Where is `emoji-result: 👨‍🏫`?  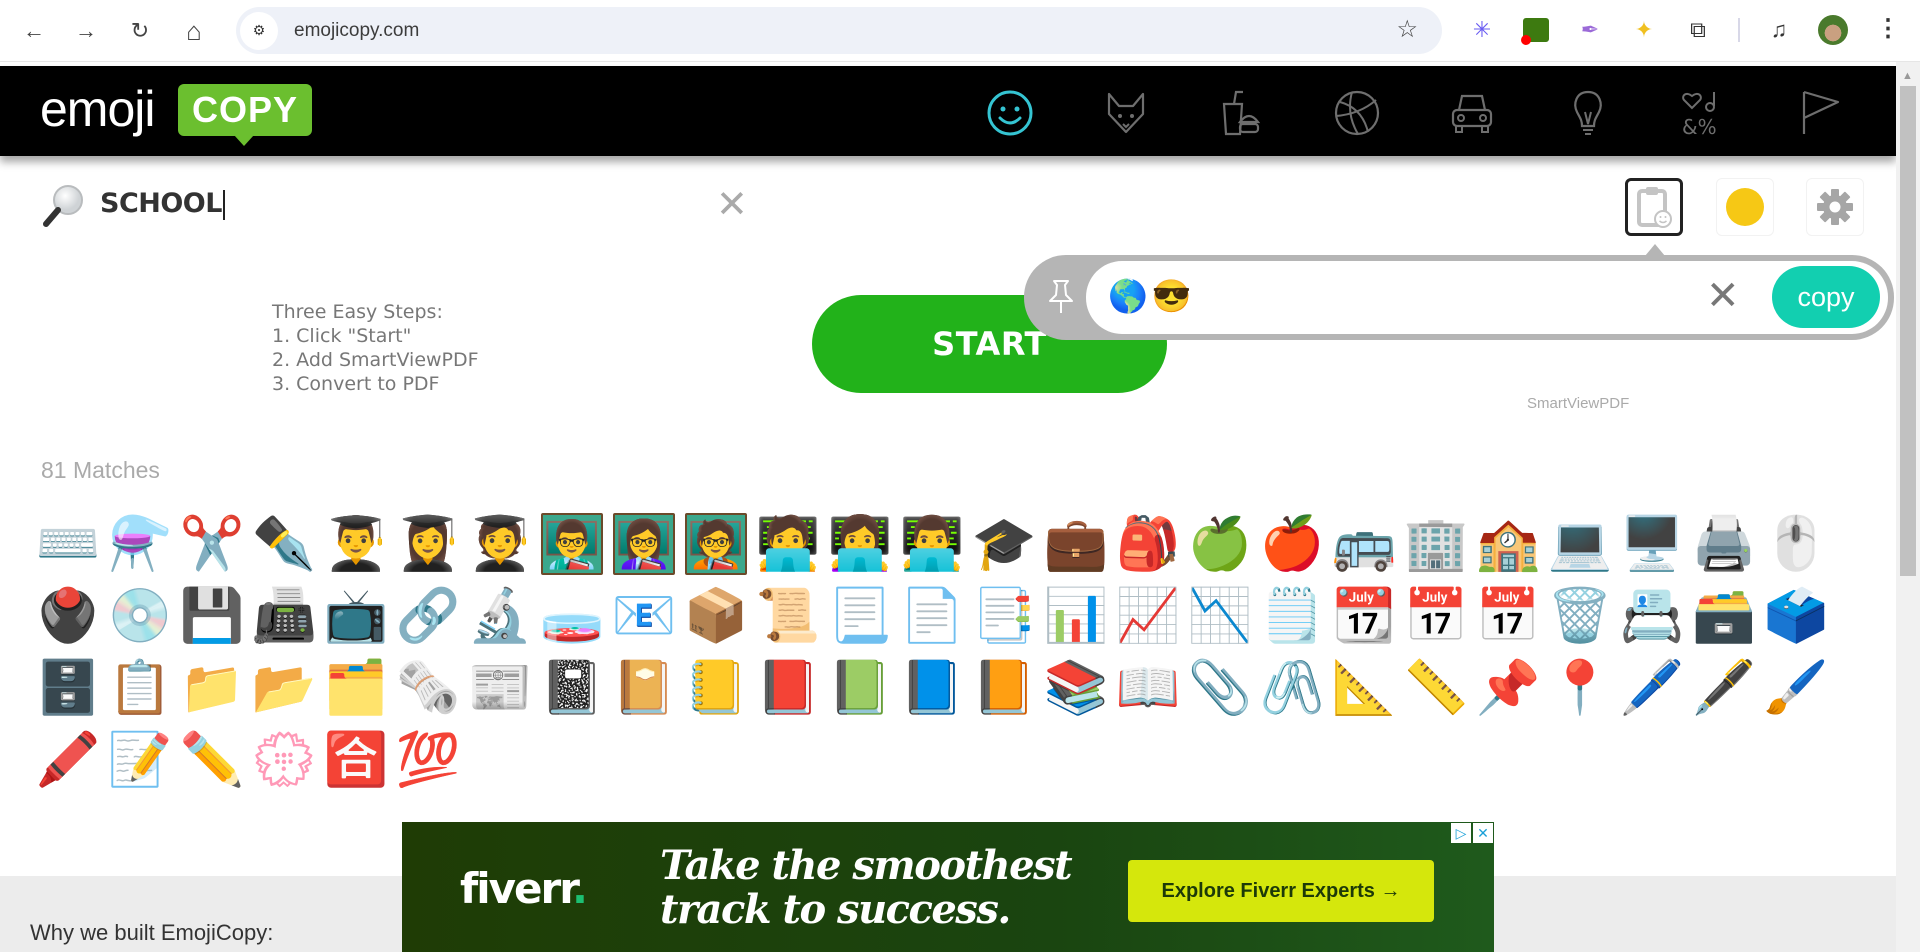 emoji-result: 👨‍🏫 is located at coordinates (572, 544).